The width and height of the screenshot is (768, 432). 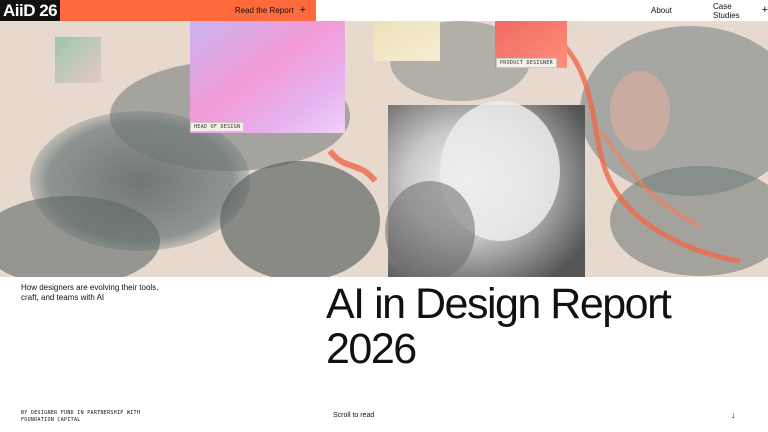 What do you see at coordinates (661, 10) in the screenshot?
I see `nav-about-link: About` at bounding box center [661, 10].